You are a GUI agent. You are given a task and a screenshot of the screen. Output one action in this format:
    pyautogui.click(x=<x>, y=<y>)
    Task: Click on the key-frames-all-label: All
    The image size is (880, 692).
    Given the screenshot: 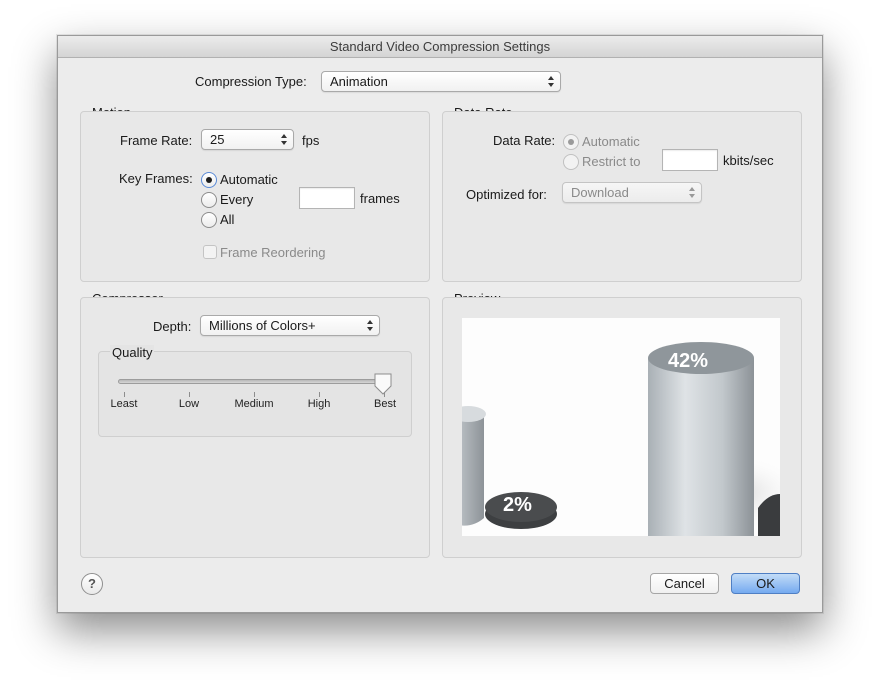 What is the action you would take?
    pyautogui.click(x=227, y=219)
    